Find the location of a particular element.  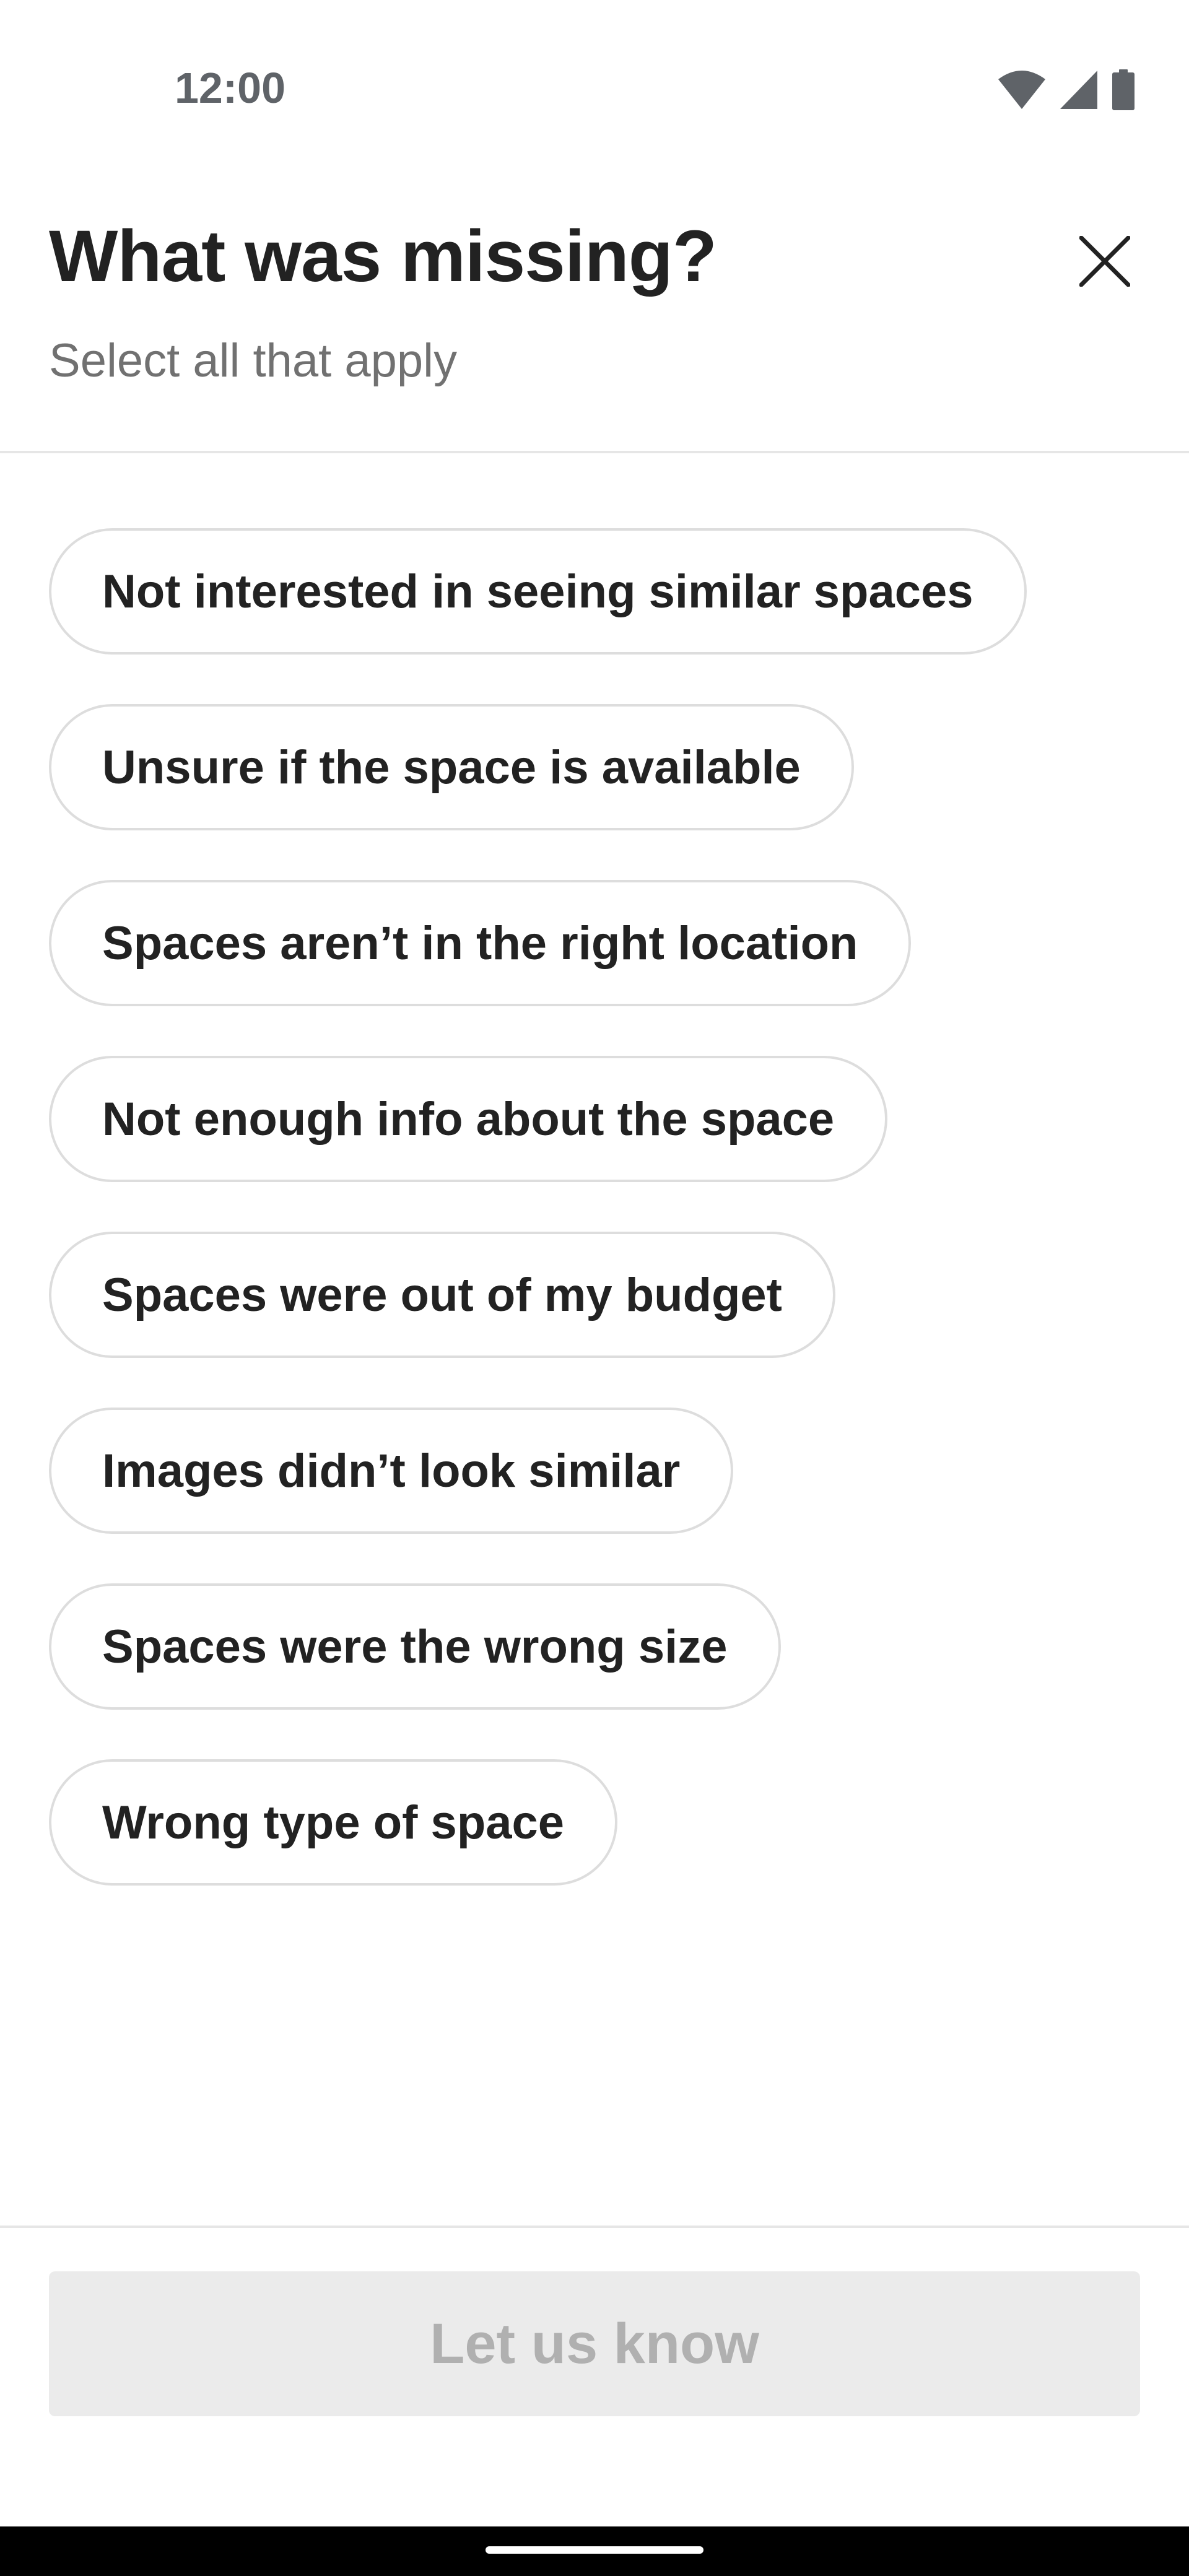

close-button is located at coordinates (1104, 262).